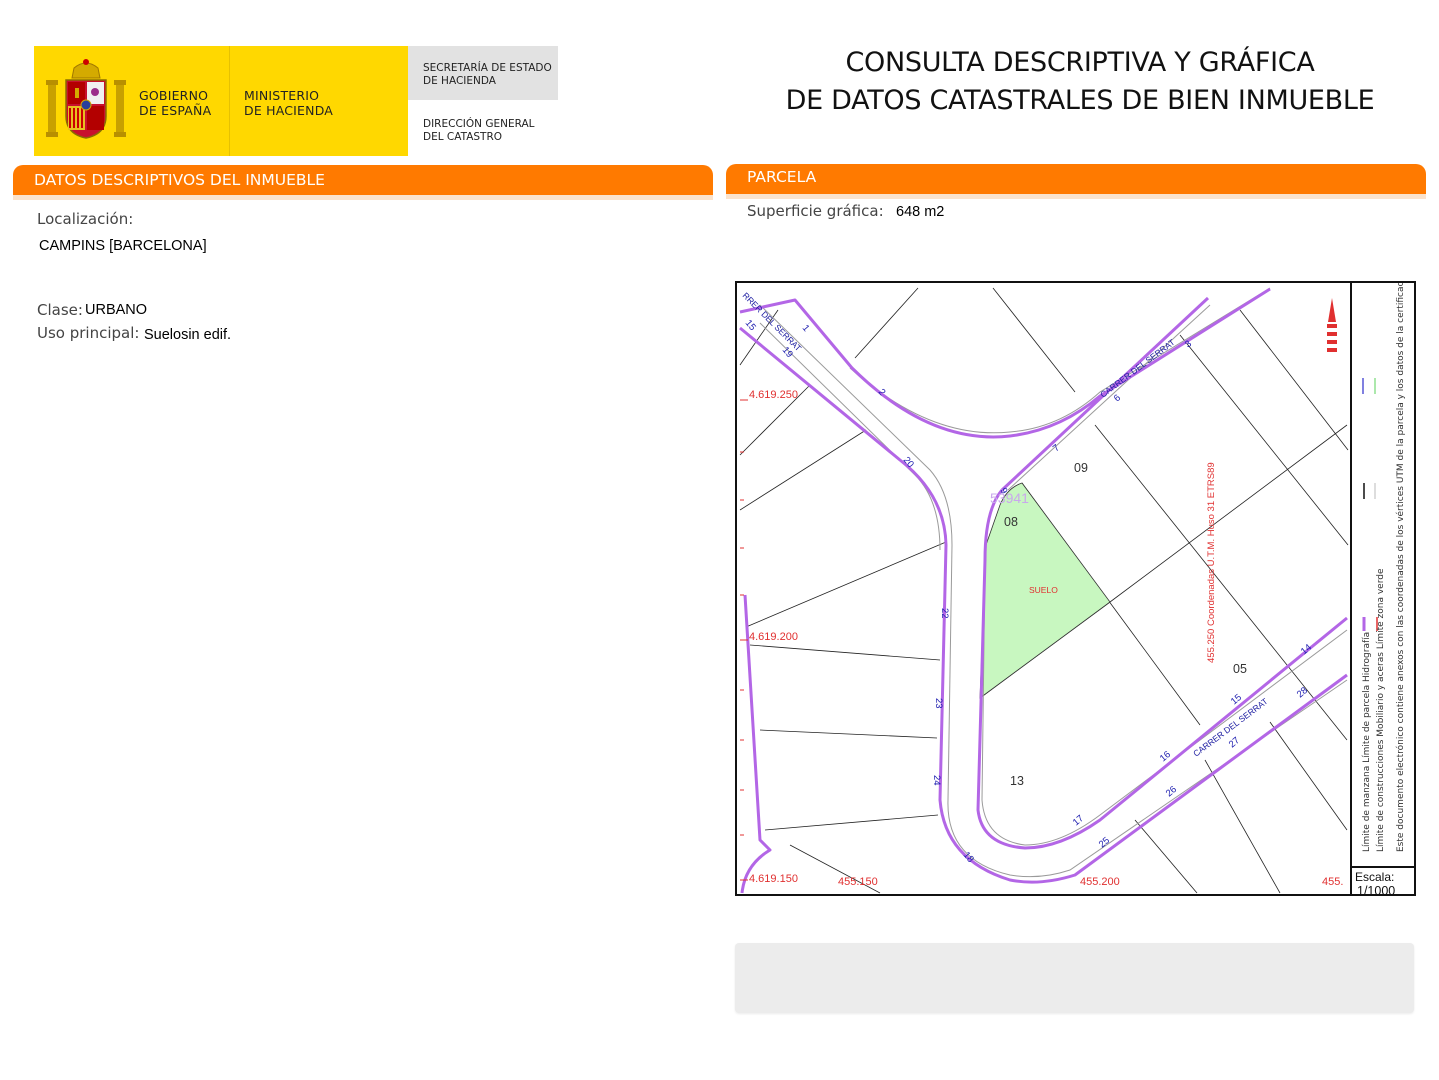 This screenshot has width=1439, height=1080. I want to click on coord-y-label: 4.619.200, so click(773, 637).